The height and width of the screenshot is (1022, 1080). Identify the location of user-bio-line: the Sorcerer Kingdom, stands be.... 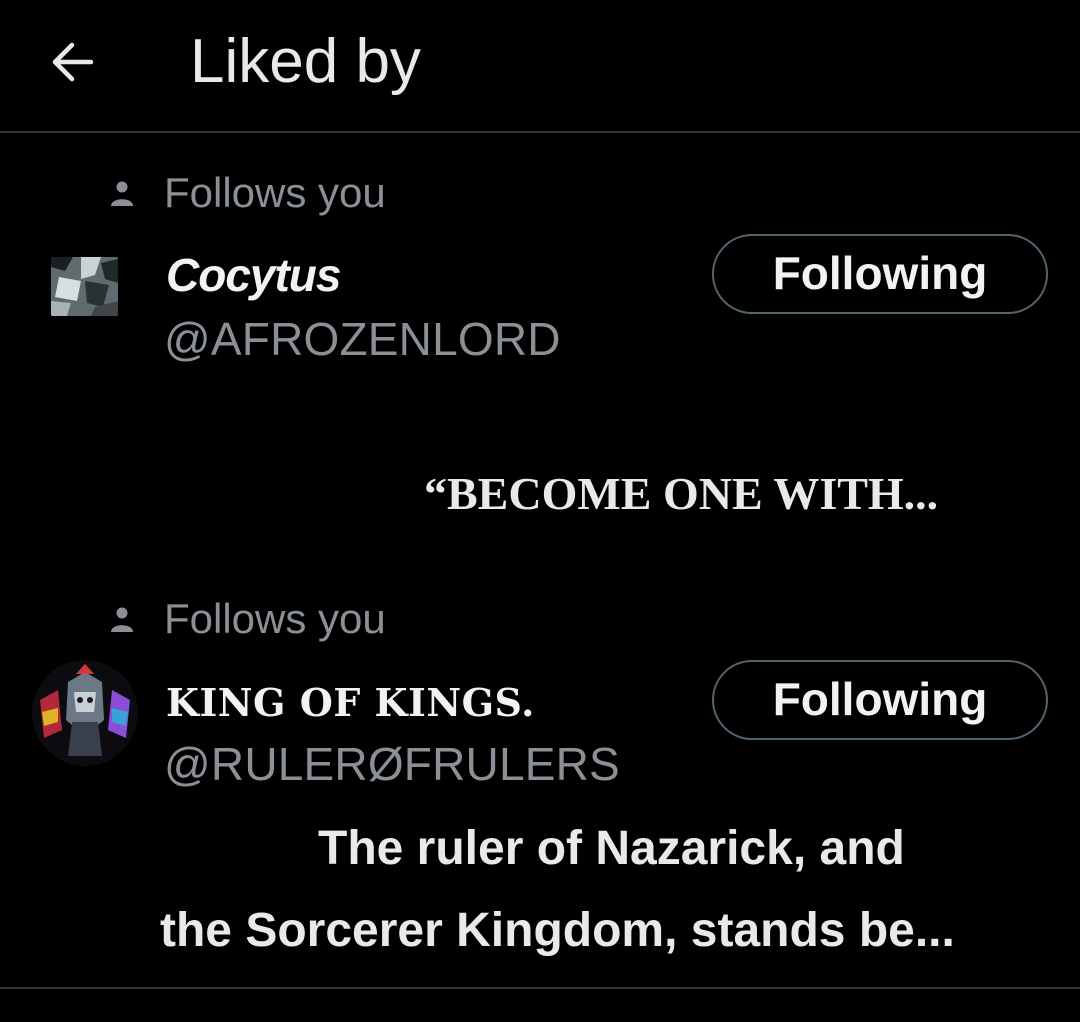
(557, 930).